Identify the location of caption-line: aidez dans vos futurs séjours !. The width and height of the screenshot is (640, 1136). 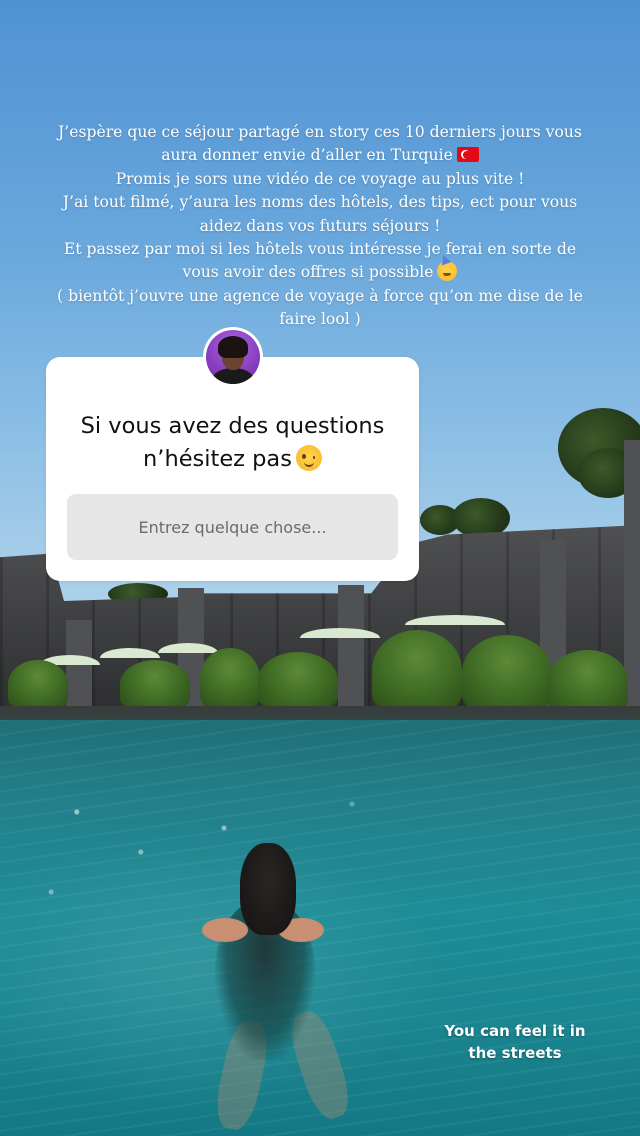
(320, 225).